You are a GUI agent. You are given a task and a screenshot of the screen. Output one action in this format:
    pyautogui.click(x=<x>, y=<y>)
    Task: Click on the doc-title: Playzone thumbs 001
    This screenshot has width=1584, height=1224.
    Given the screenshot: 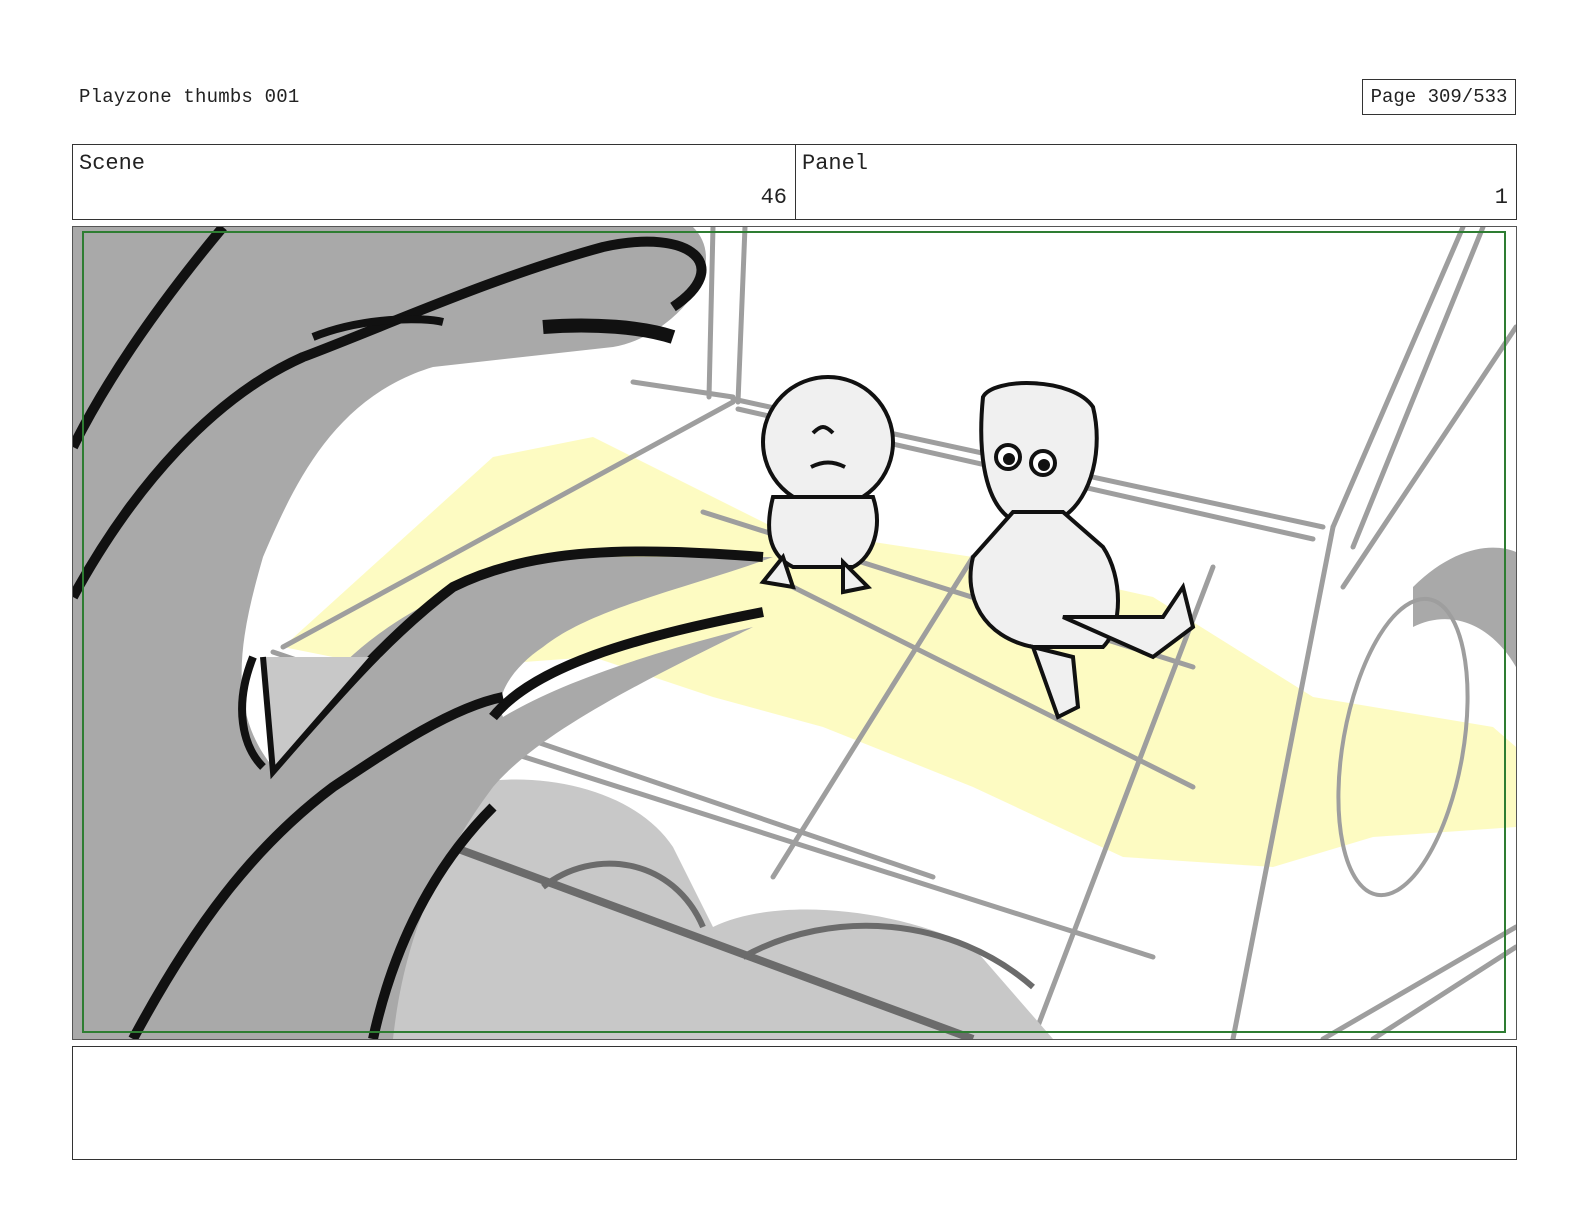 What is the action you would take?
    pyautogui.click(x=189, y=97)
    